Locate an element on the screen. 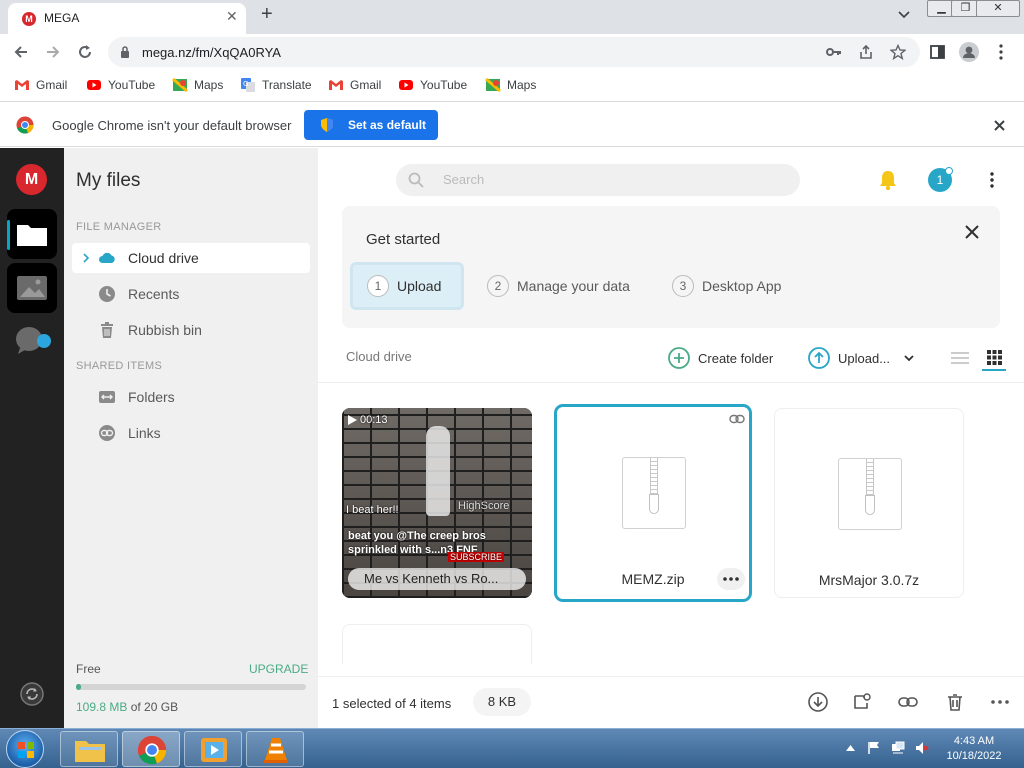  rail-photos is located at coordinates (32, 288).